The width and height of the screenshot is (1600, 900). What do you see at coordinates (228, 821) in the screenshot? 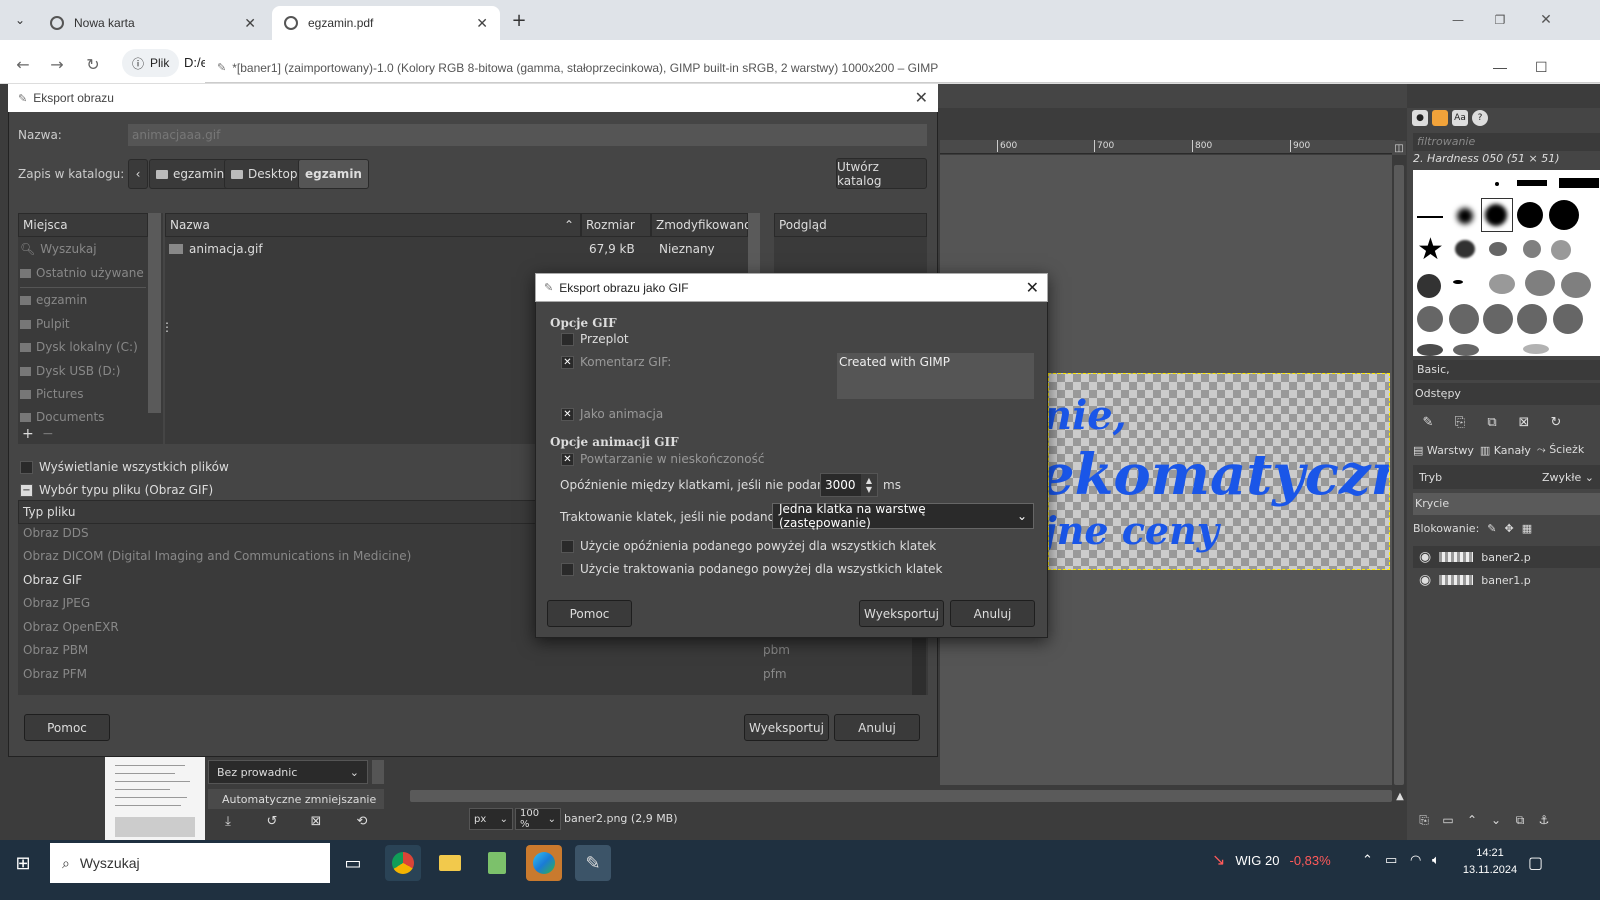
I see `save-preset-icon: ⤓` at bounding box center [228, 821].